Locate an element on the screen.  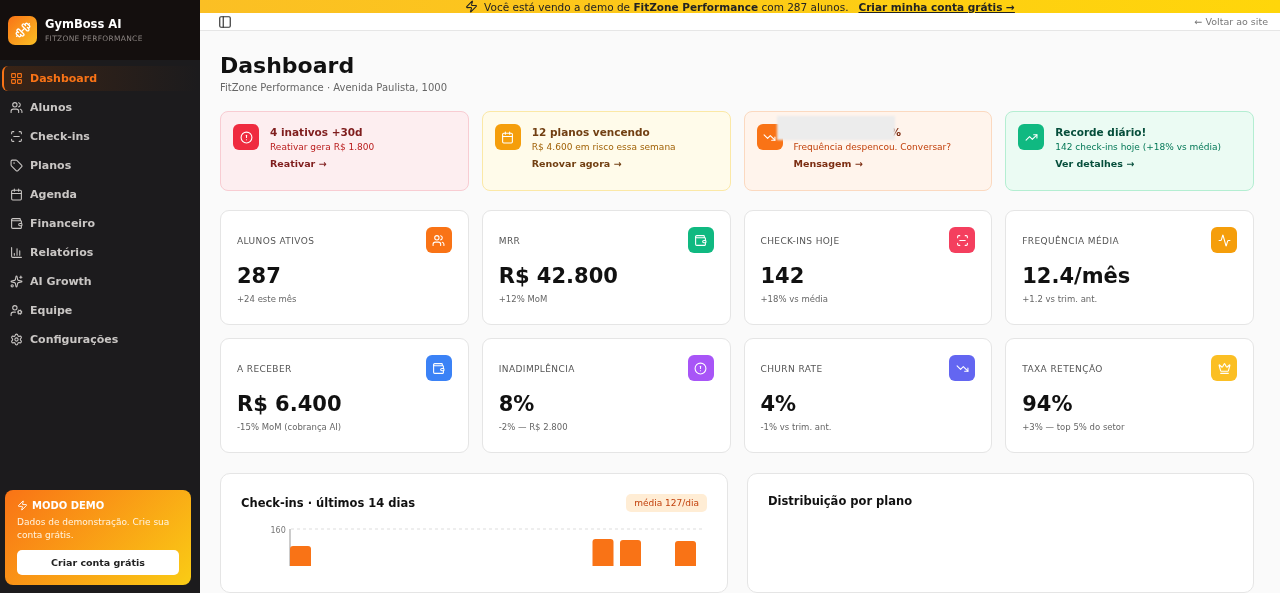
alert-title: Recorde diário! is located at coordinates (1101, 132).